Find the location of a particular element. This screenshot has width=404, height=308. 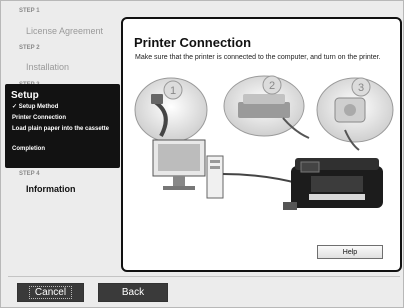

back-button: Back is located at coordinates (133, 292).